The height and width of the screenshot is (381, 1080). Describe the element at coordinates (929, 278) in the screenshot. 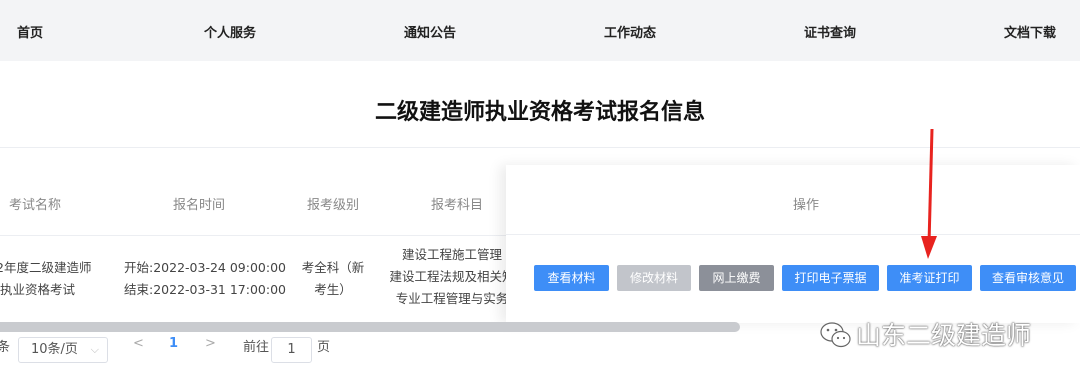

I see `print-admission-ticket-button: 准考证打印` at that location.